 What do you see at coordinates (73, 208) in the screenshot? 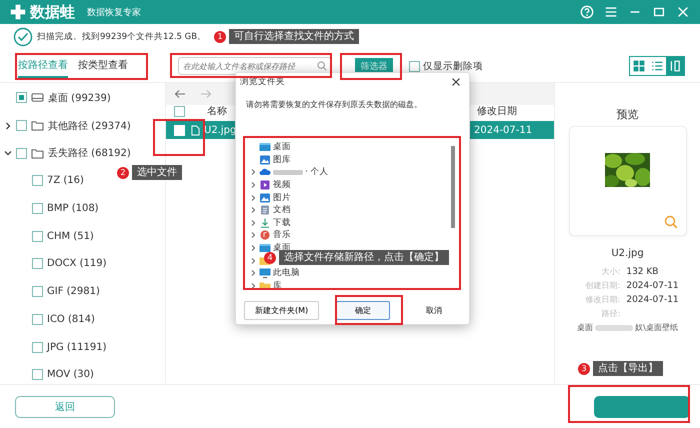
I see `tree-item-label: BMP (108)` at bounding box center [73, 208].